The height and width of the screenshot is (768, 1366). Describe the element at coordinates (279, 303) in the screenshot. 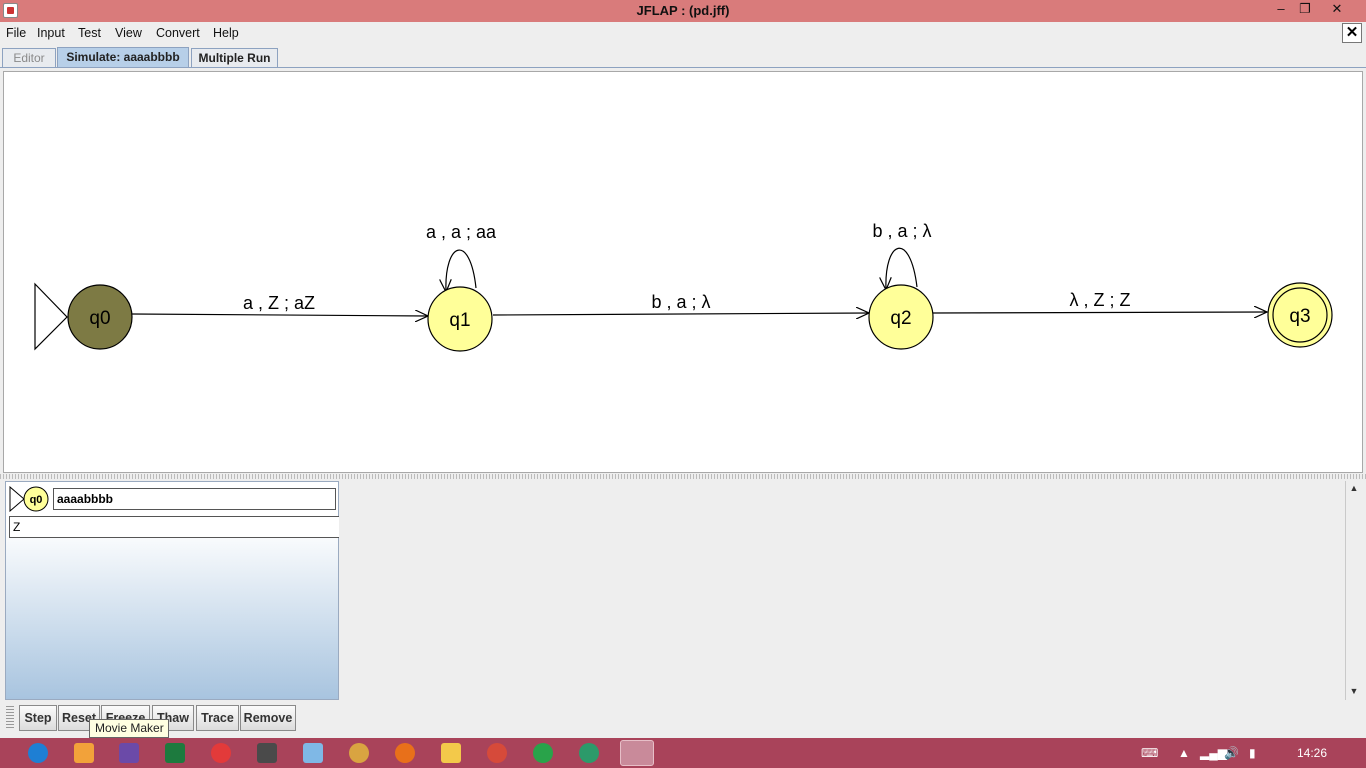

I see `transition-label-q0-q1: a , Z ; aZ` at that location.